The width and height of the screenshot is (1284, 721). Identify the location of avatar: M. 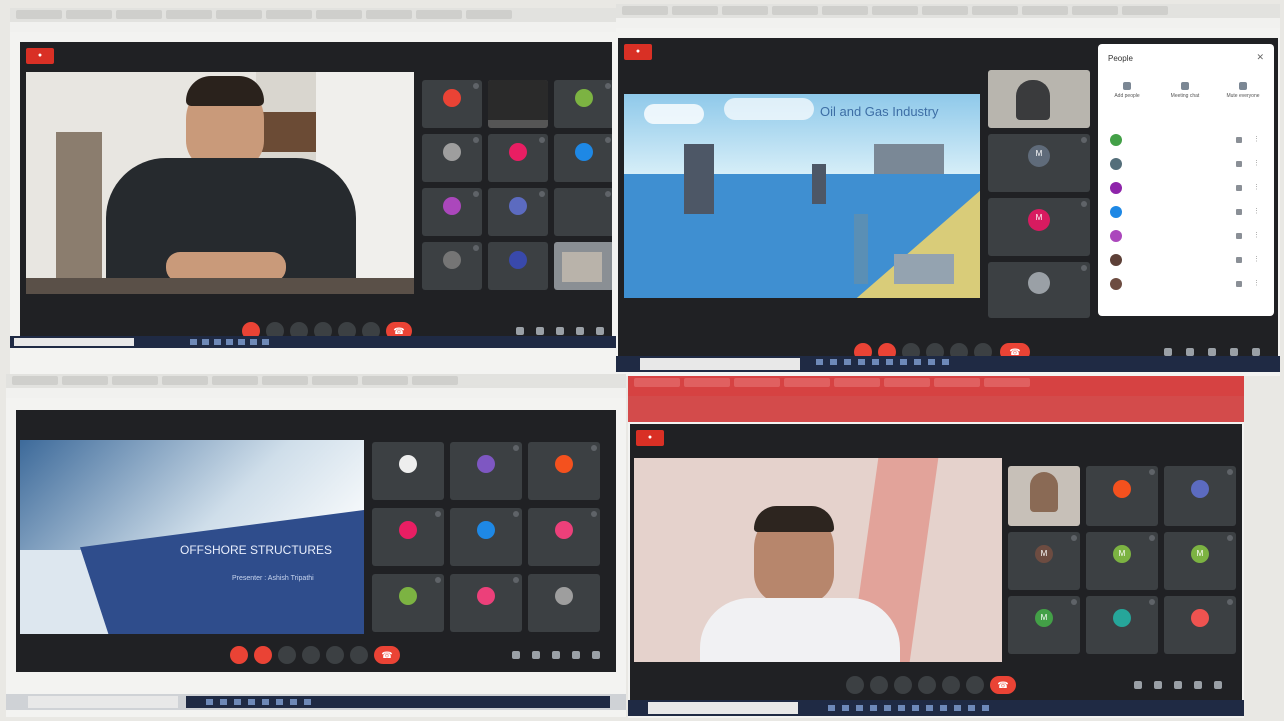
(1039, 220).